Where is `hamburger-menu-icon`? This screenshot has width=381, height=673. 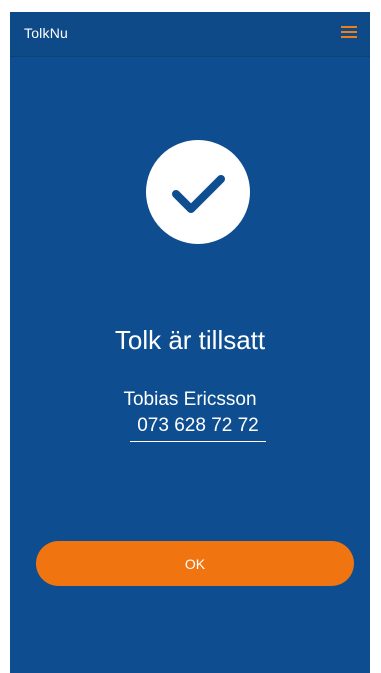 hamburger-menu-icon is located at coordinates (349, 33).